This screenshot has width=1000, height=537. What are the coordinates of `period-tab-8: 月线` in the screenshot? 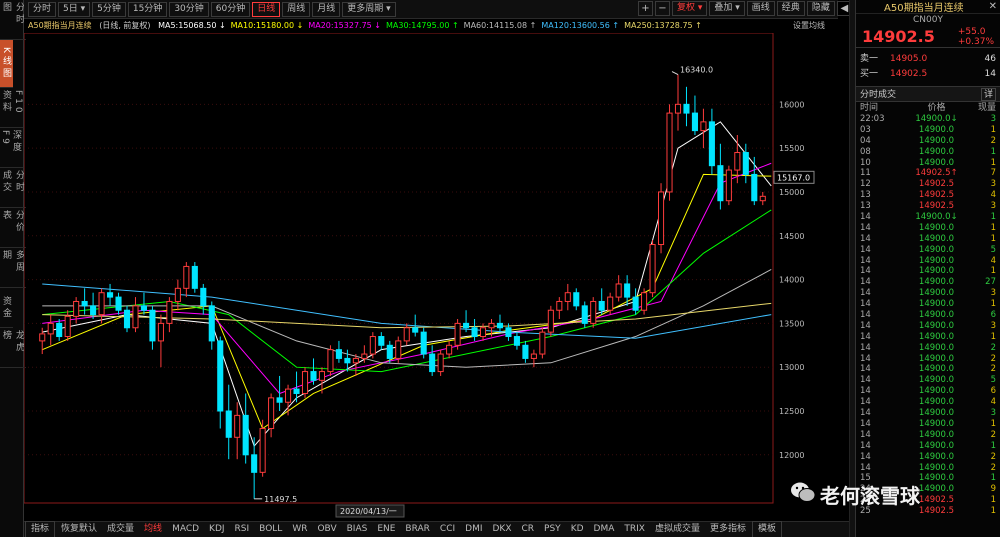 It's located at (326, 9).